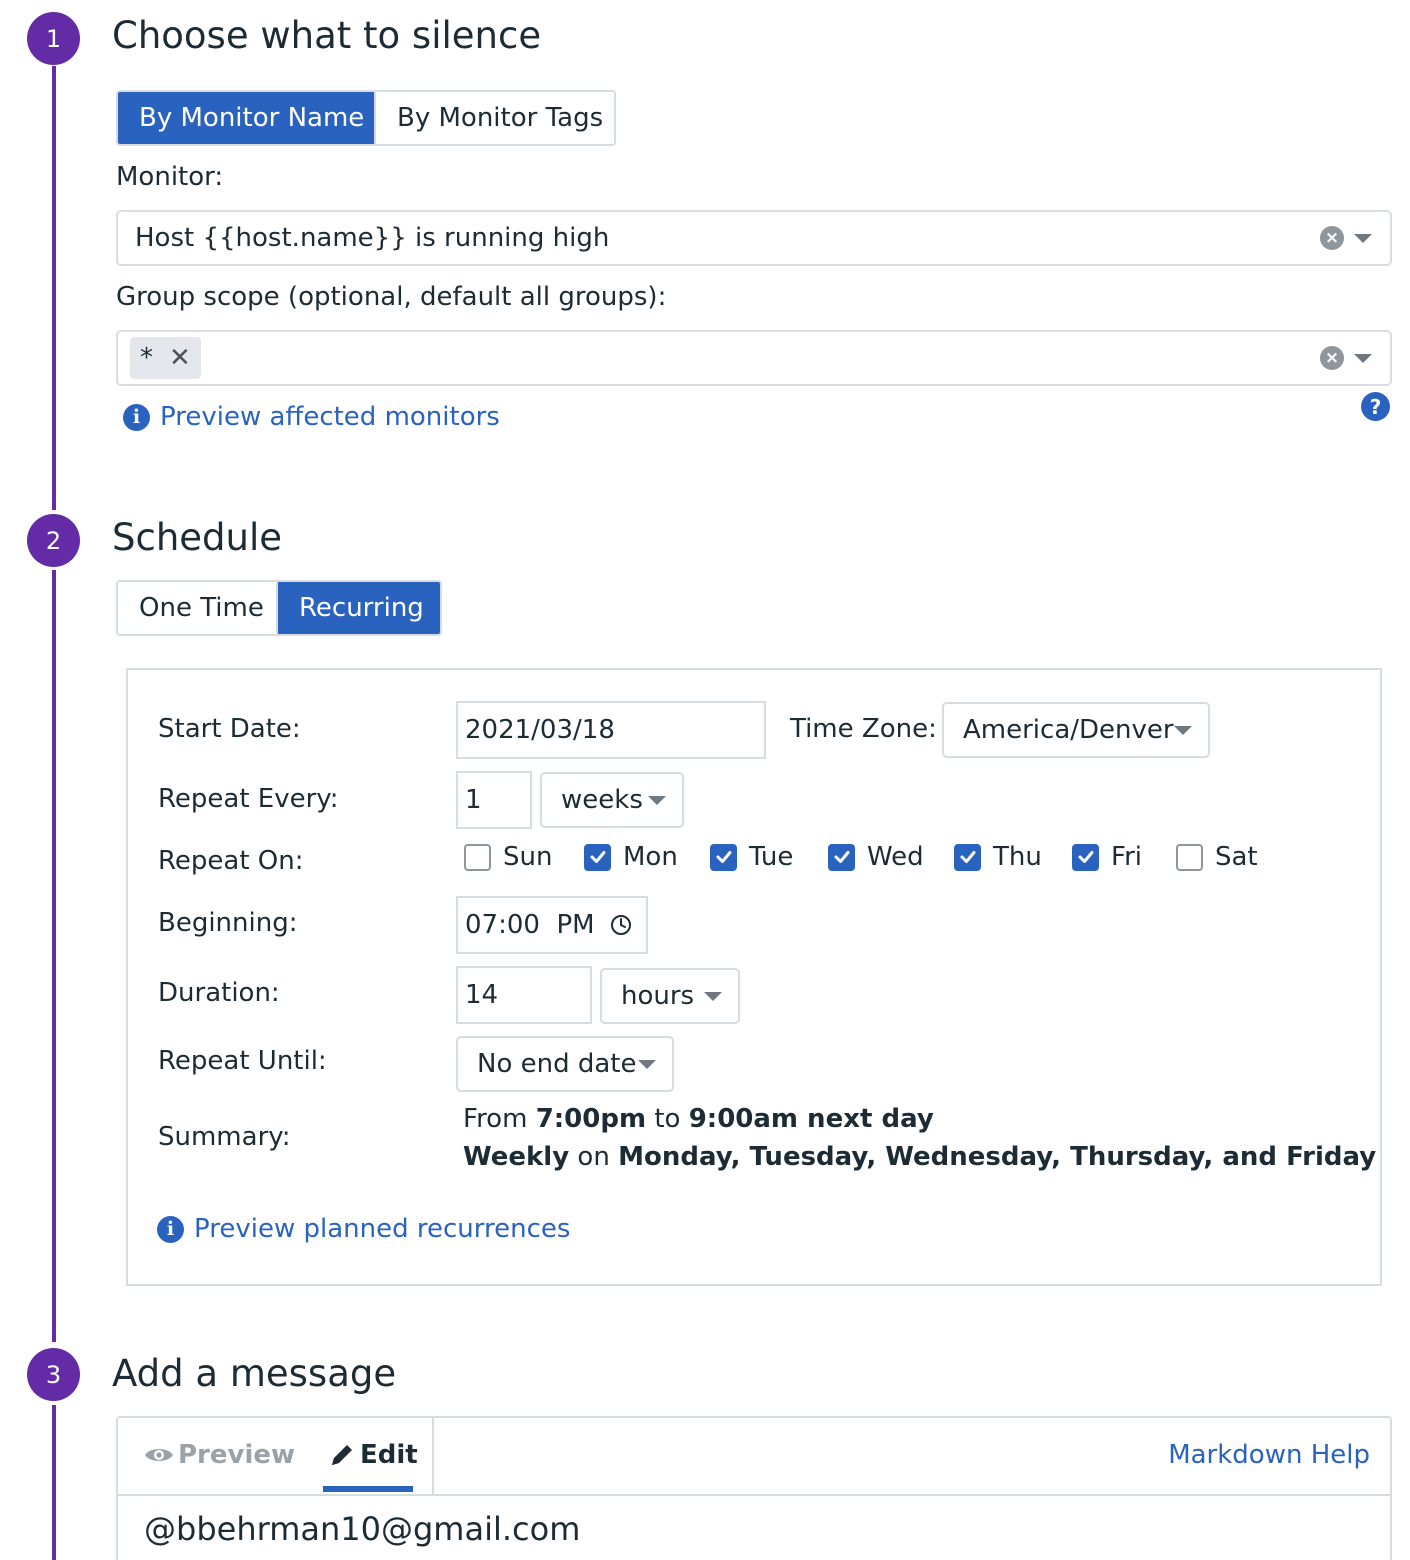 This screenshot has width=1410, height=1560. What do you see at coordinates (650, 857) in the screenshot?
I see `day-label: Mon` at bounding box center [650, 857].